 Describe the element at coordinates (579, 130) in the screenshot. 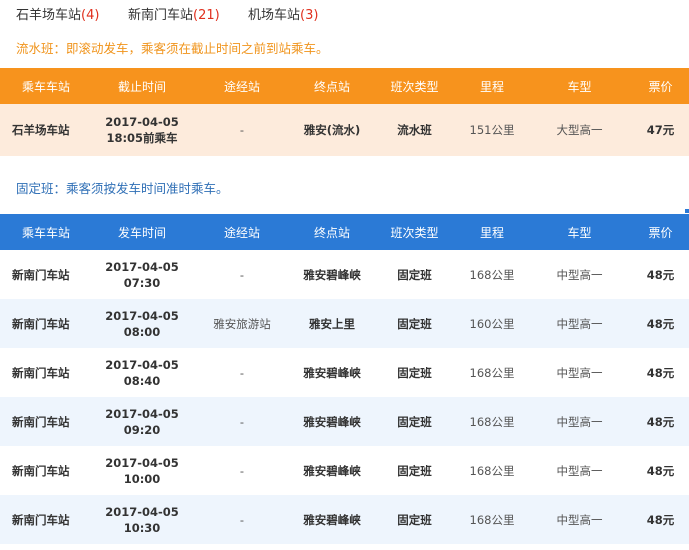

I see `cell-vehicle: 大型高一` at that location.